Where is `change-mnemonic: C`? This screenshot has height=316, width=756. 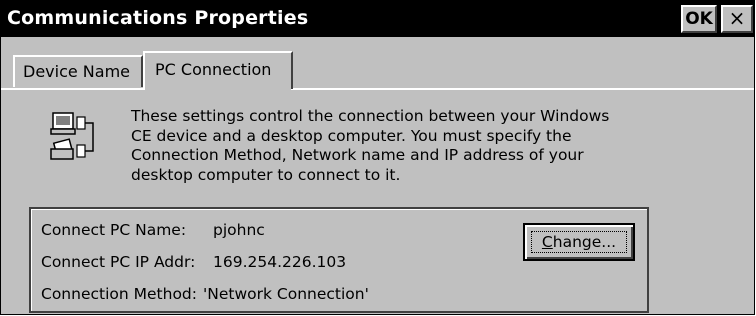 change-mnemonic: C is located at coordinates (547, 242).